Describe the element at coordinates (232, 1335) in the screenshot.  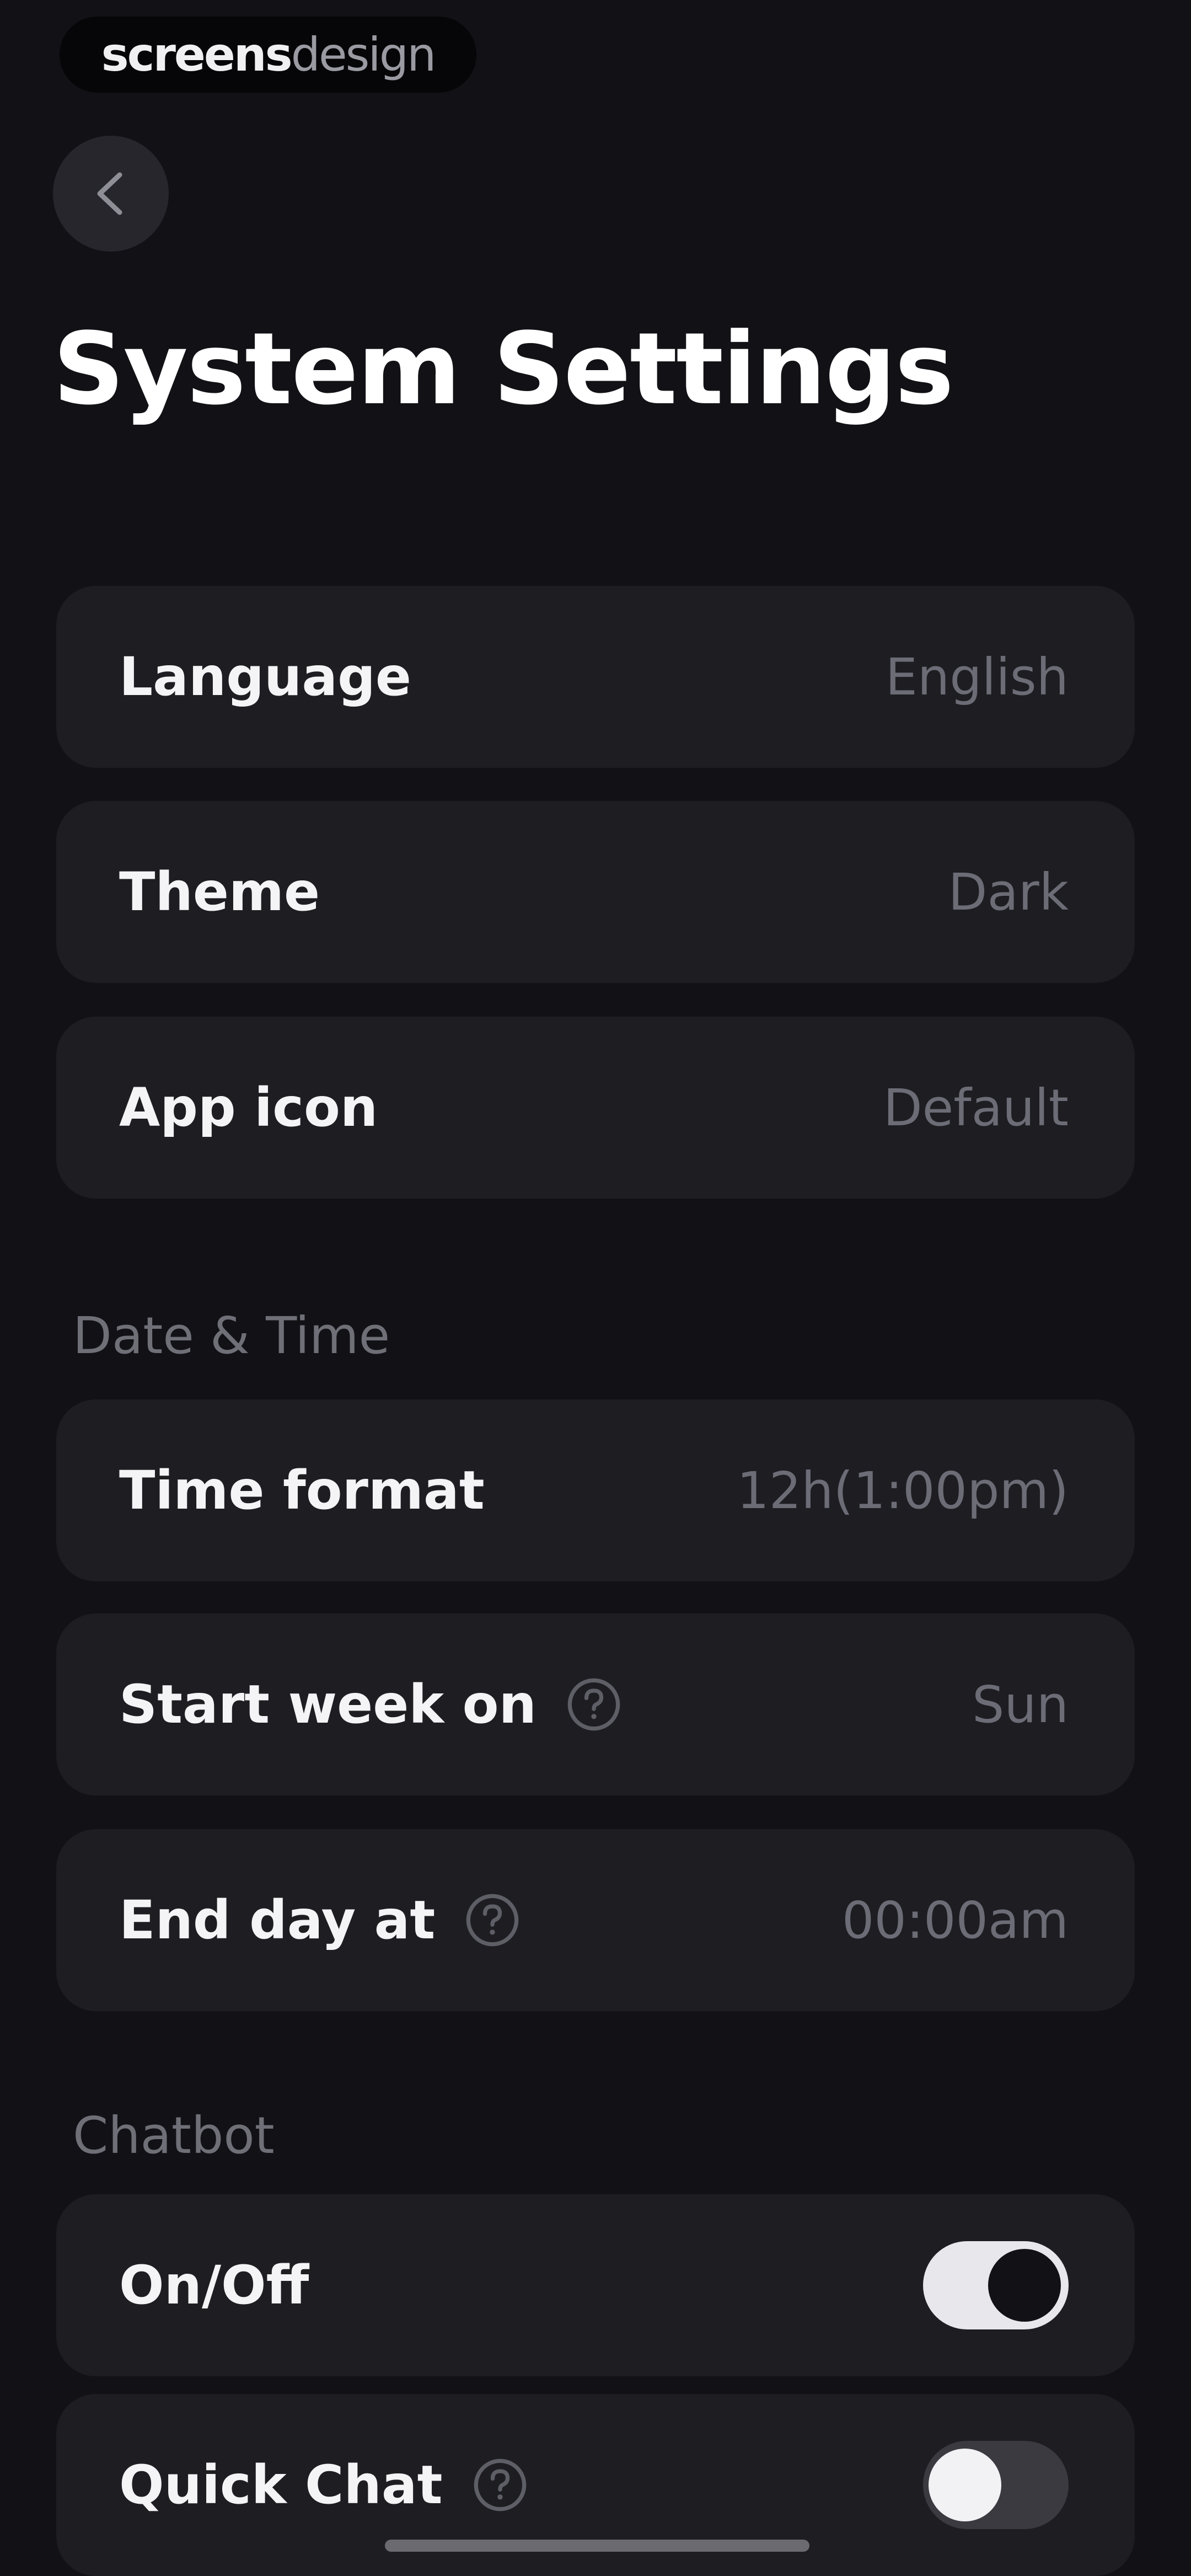
I see `date-time-section-title: Date & Time` at that location.